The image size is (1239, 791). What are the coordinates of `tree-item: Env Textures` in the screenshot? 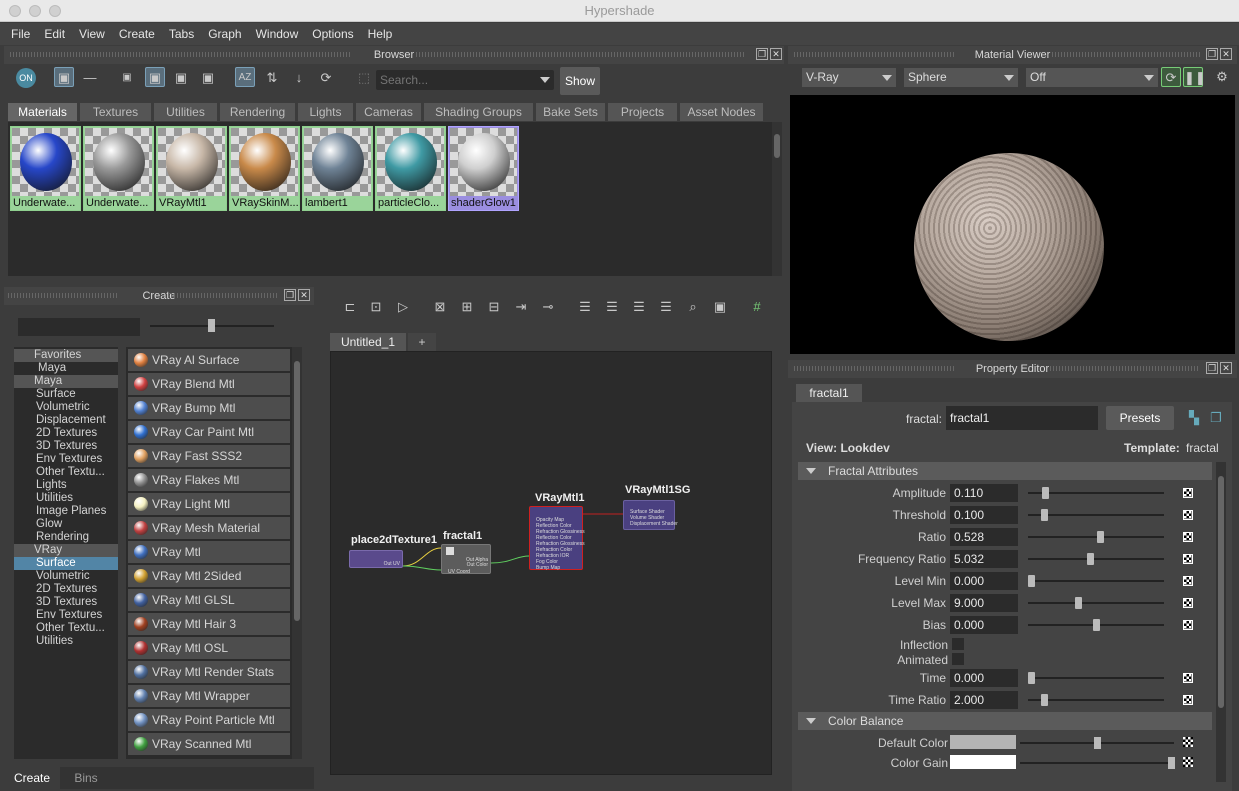 It's located at (66, 459).